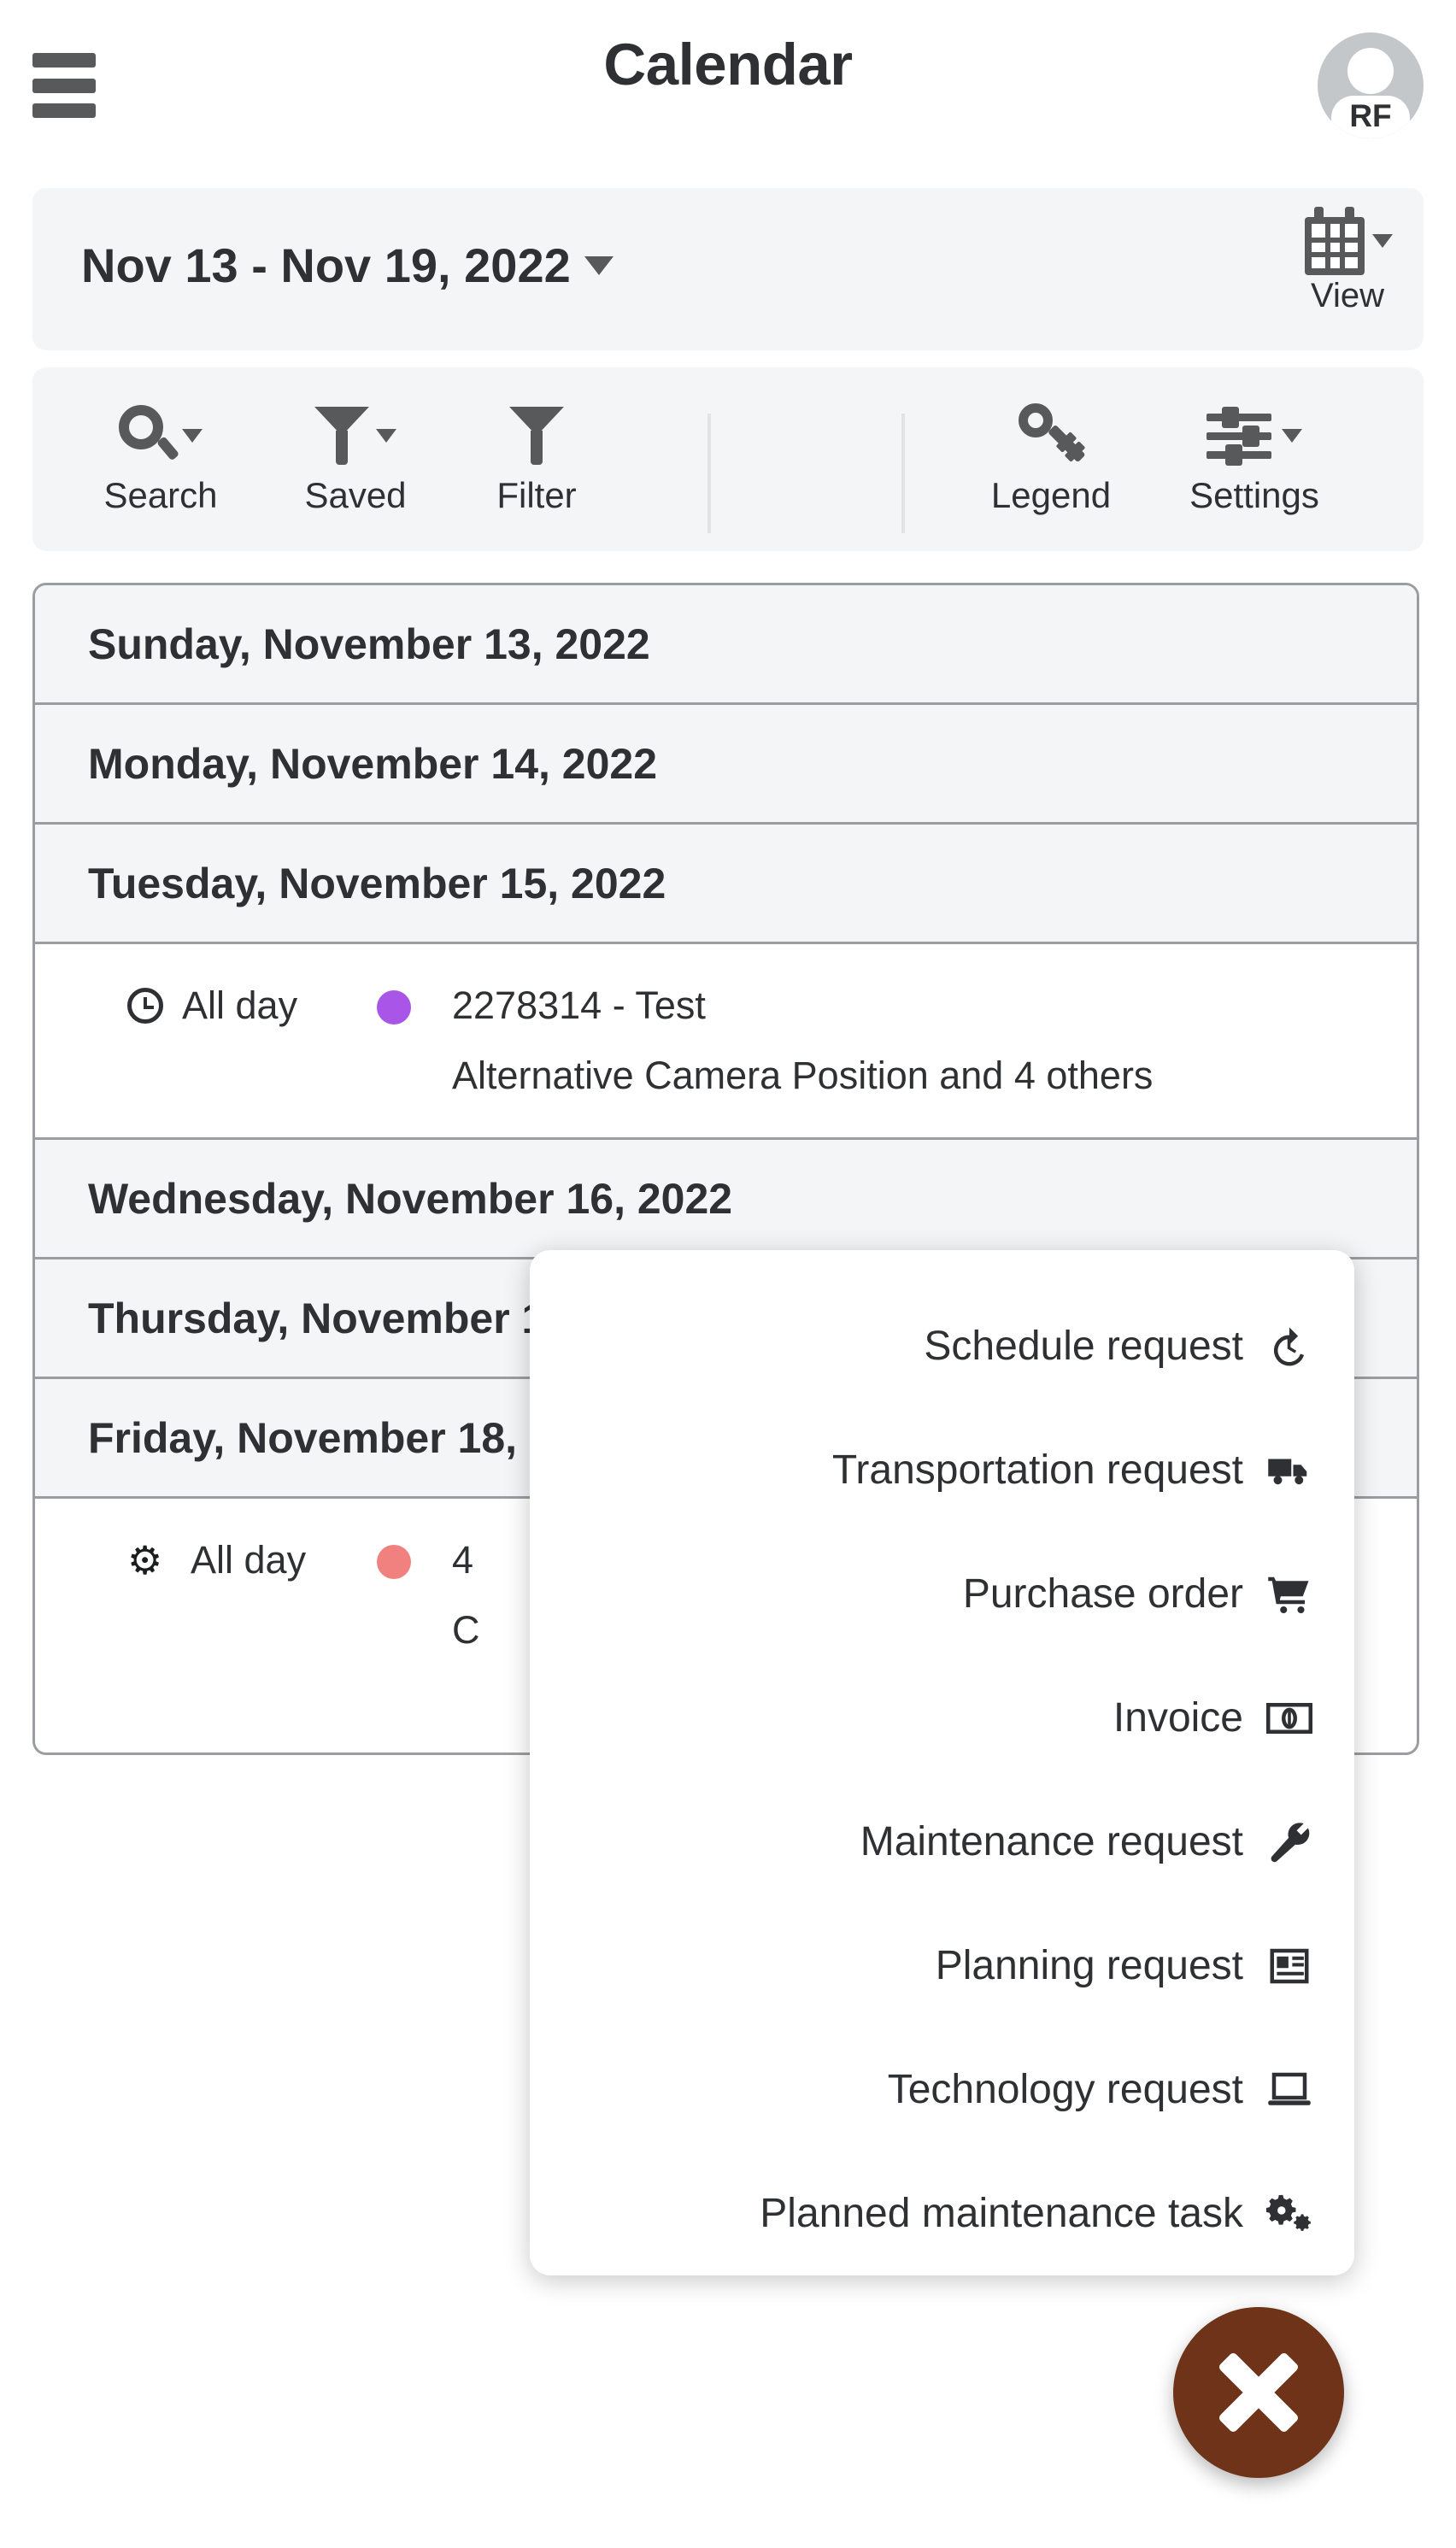 This screenshot has width=1456, height=2548. What do you see at coordinates (1037, 1470) in the screenshot?
I see `menu-item-label: Transportation request` at bounding box center [1037, 1470].